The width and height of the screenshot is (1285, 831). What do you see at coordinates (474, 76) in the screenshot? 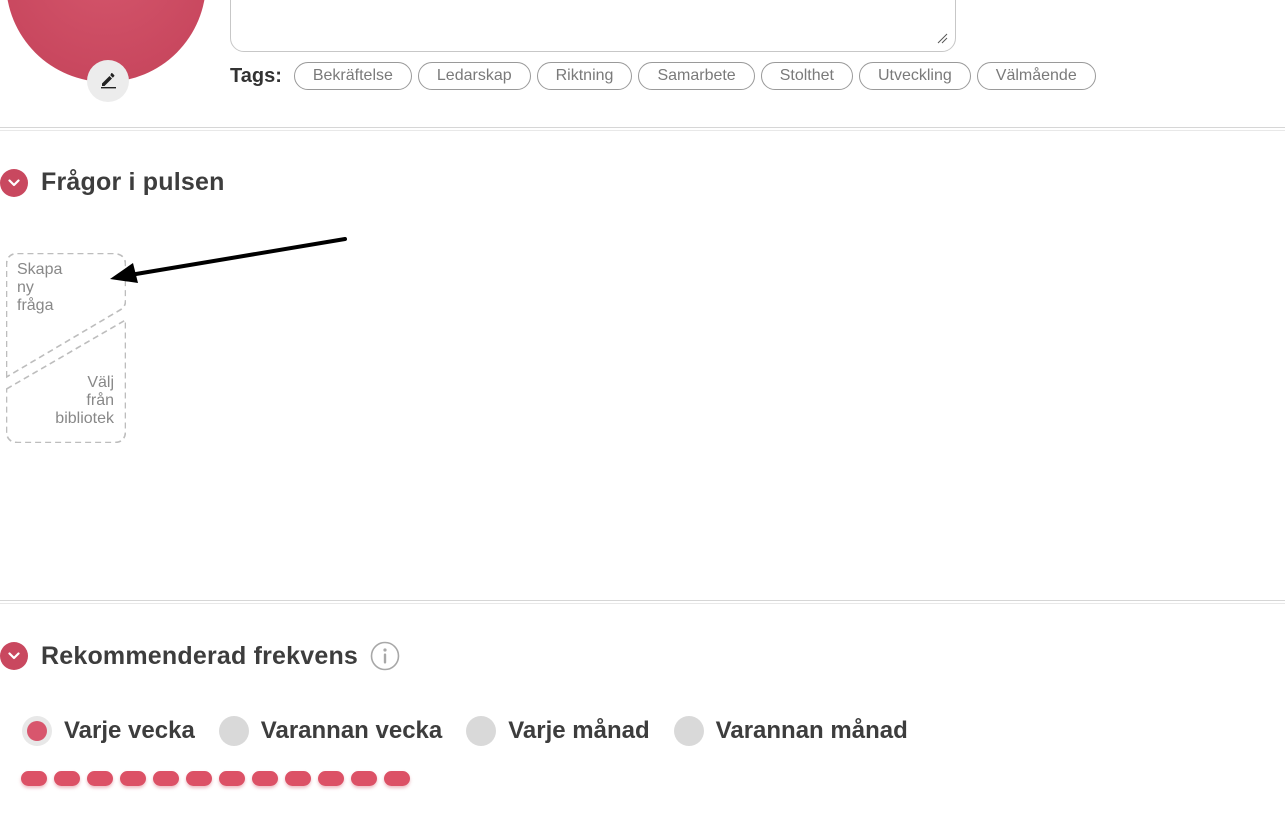
I see `tag-ledarskap: Ledarskap` at bounding box center [474, 76].